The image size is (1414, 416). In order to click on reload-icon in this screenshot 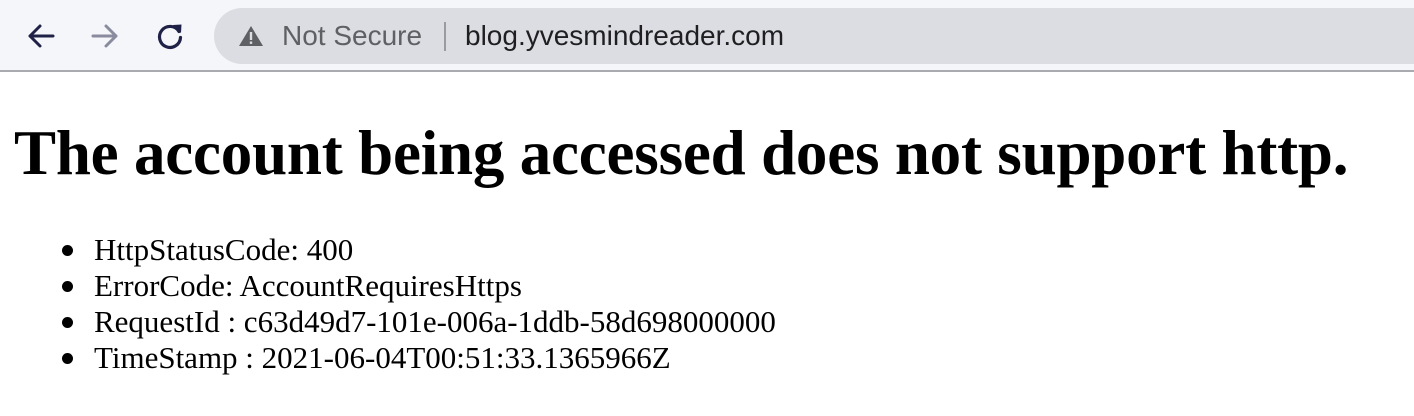, I will do `click(170, 37)`.